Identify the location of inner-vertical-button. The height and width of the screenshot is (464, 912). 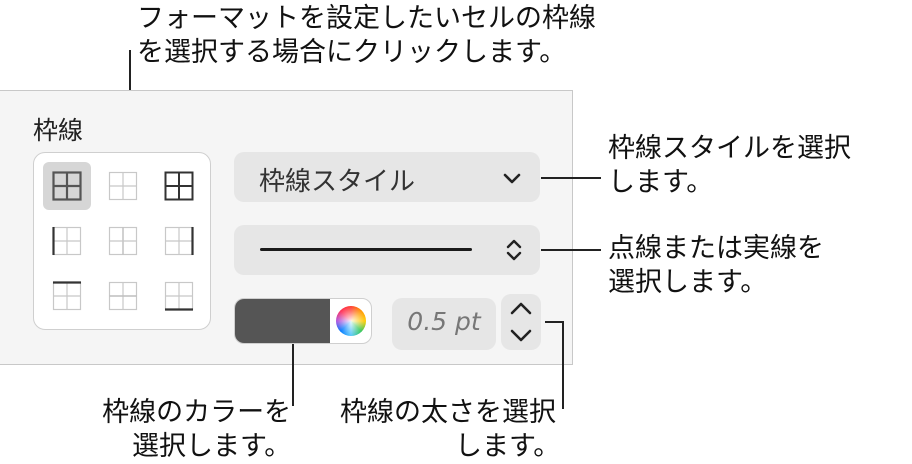
(123, 241).